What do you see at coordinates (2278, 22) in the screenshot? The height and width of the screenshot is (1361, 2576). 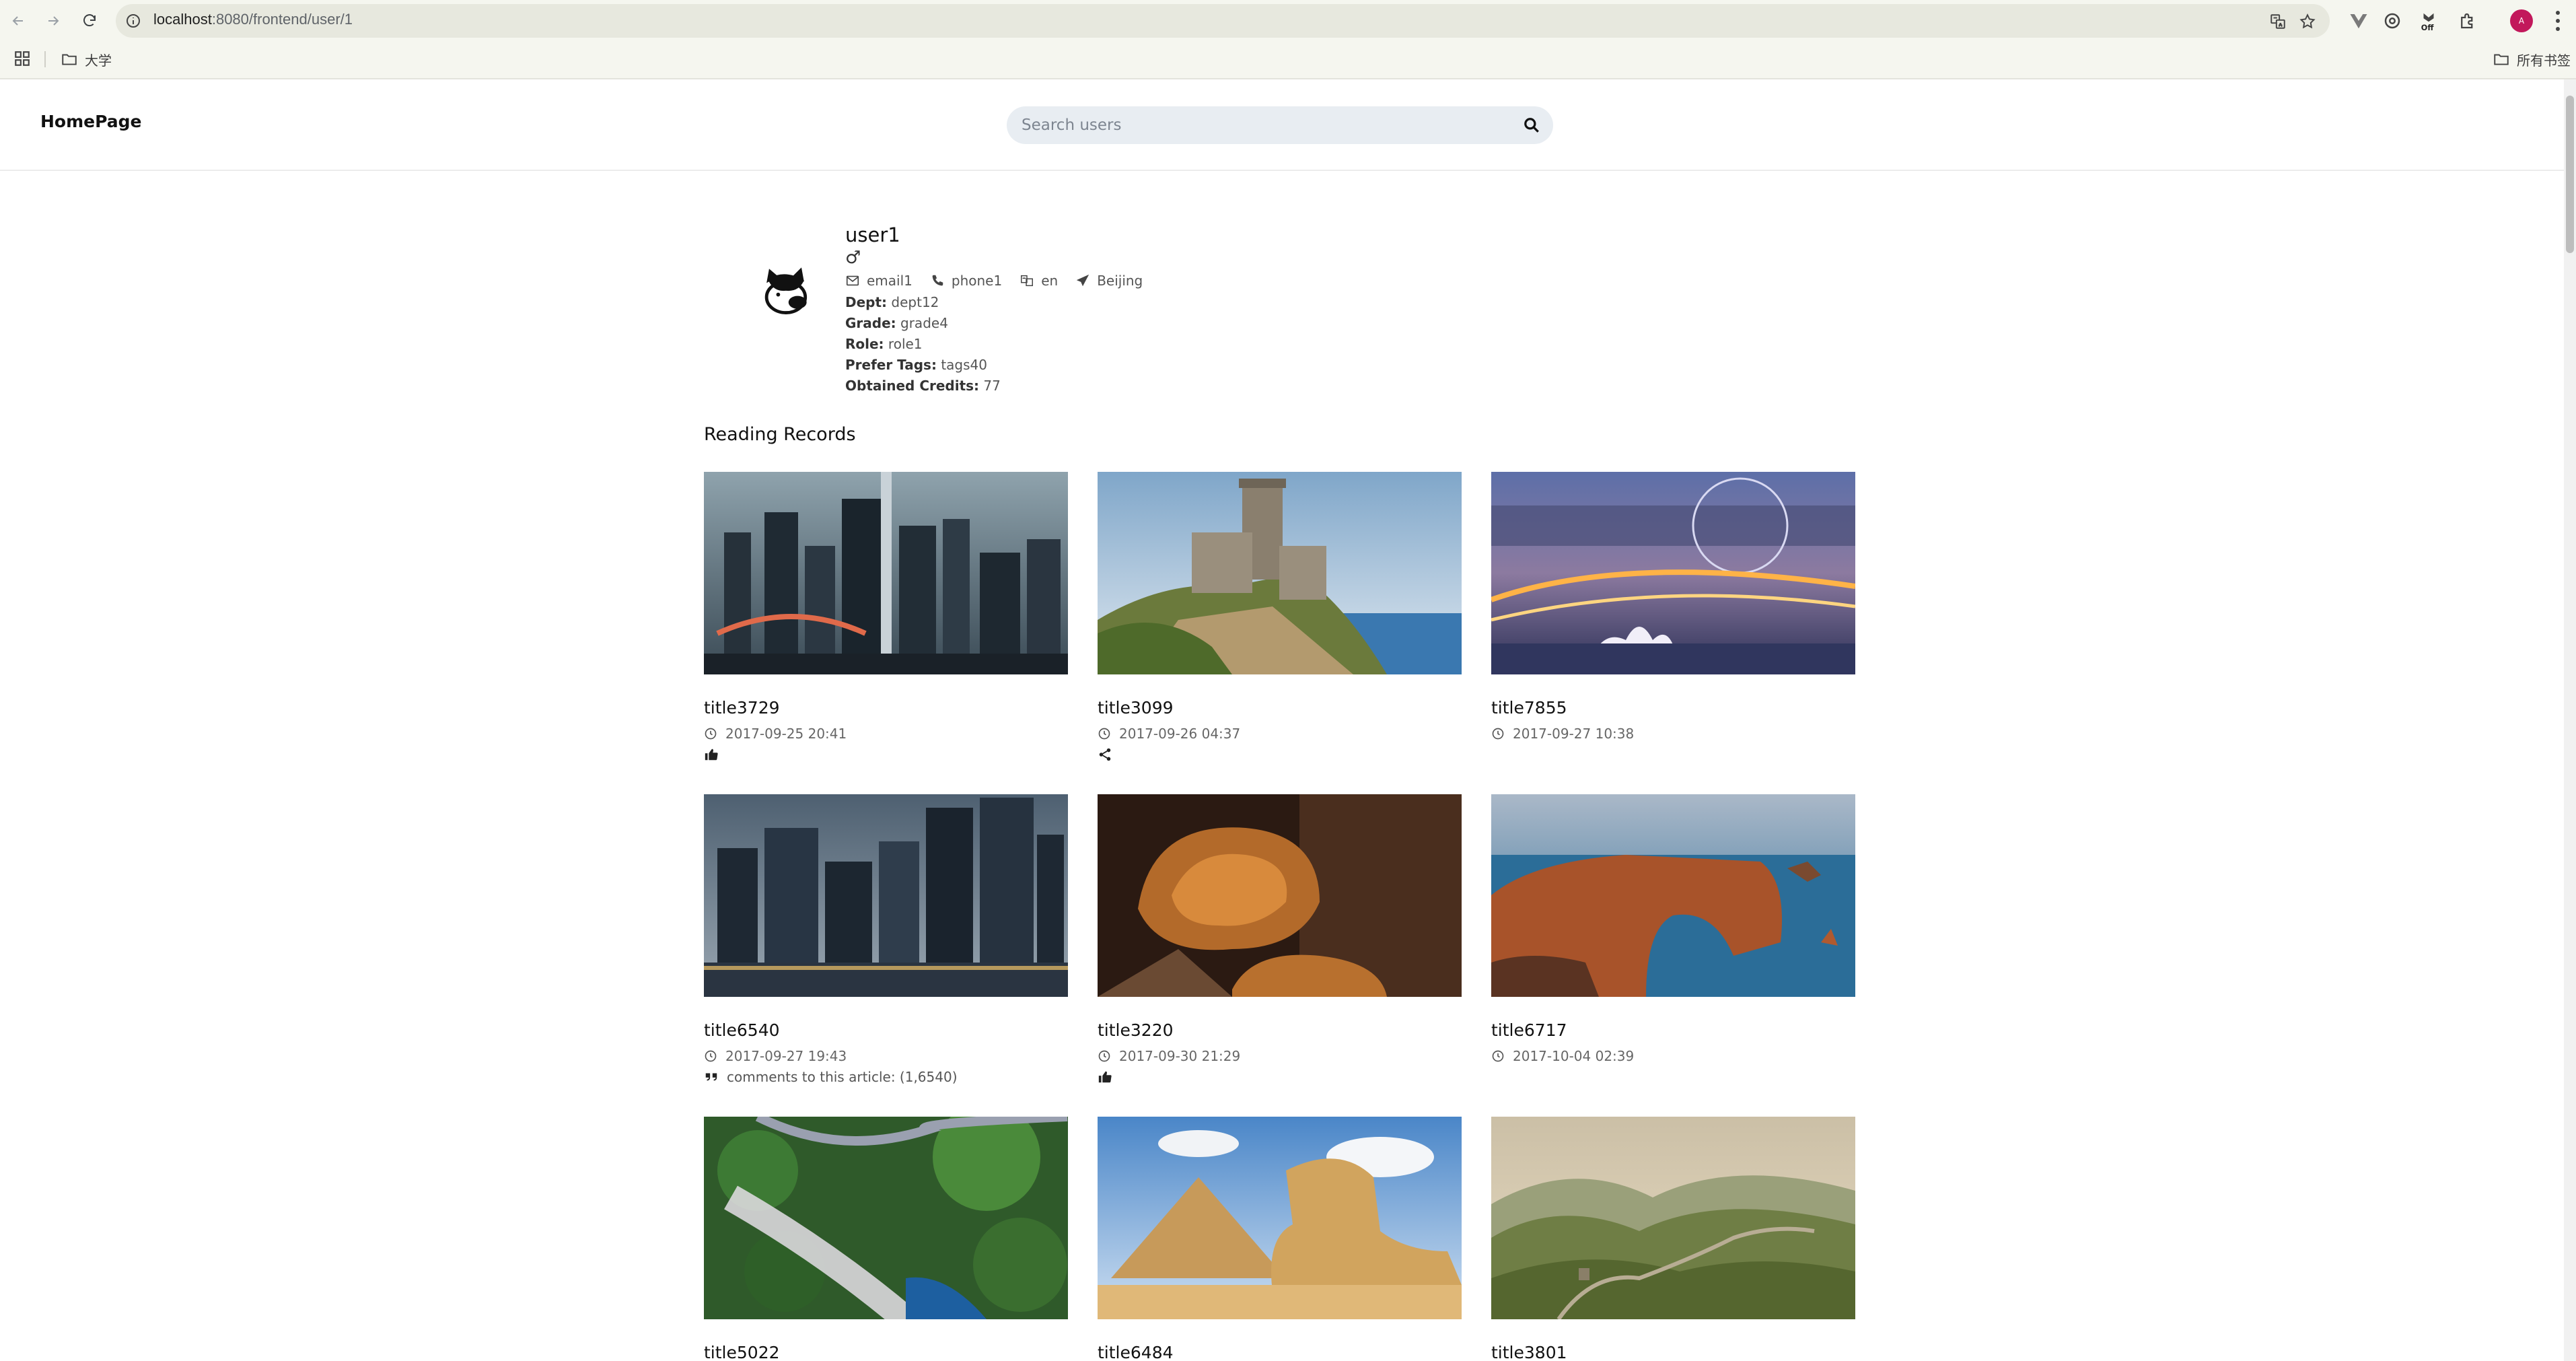 I see `translate-icon` at bounding box center [2278, 22].